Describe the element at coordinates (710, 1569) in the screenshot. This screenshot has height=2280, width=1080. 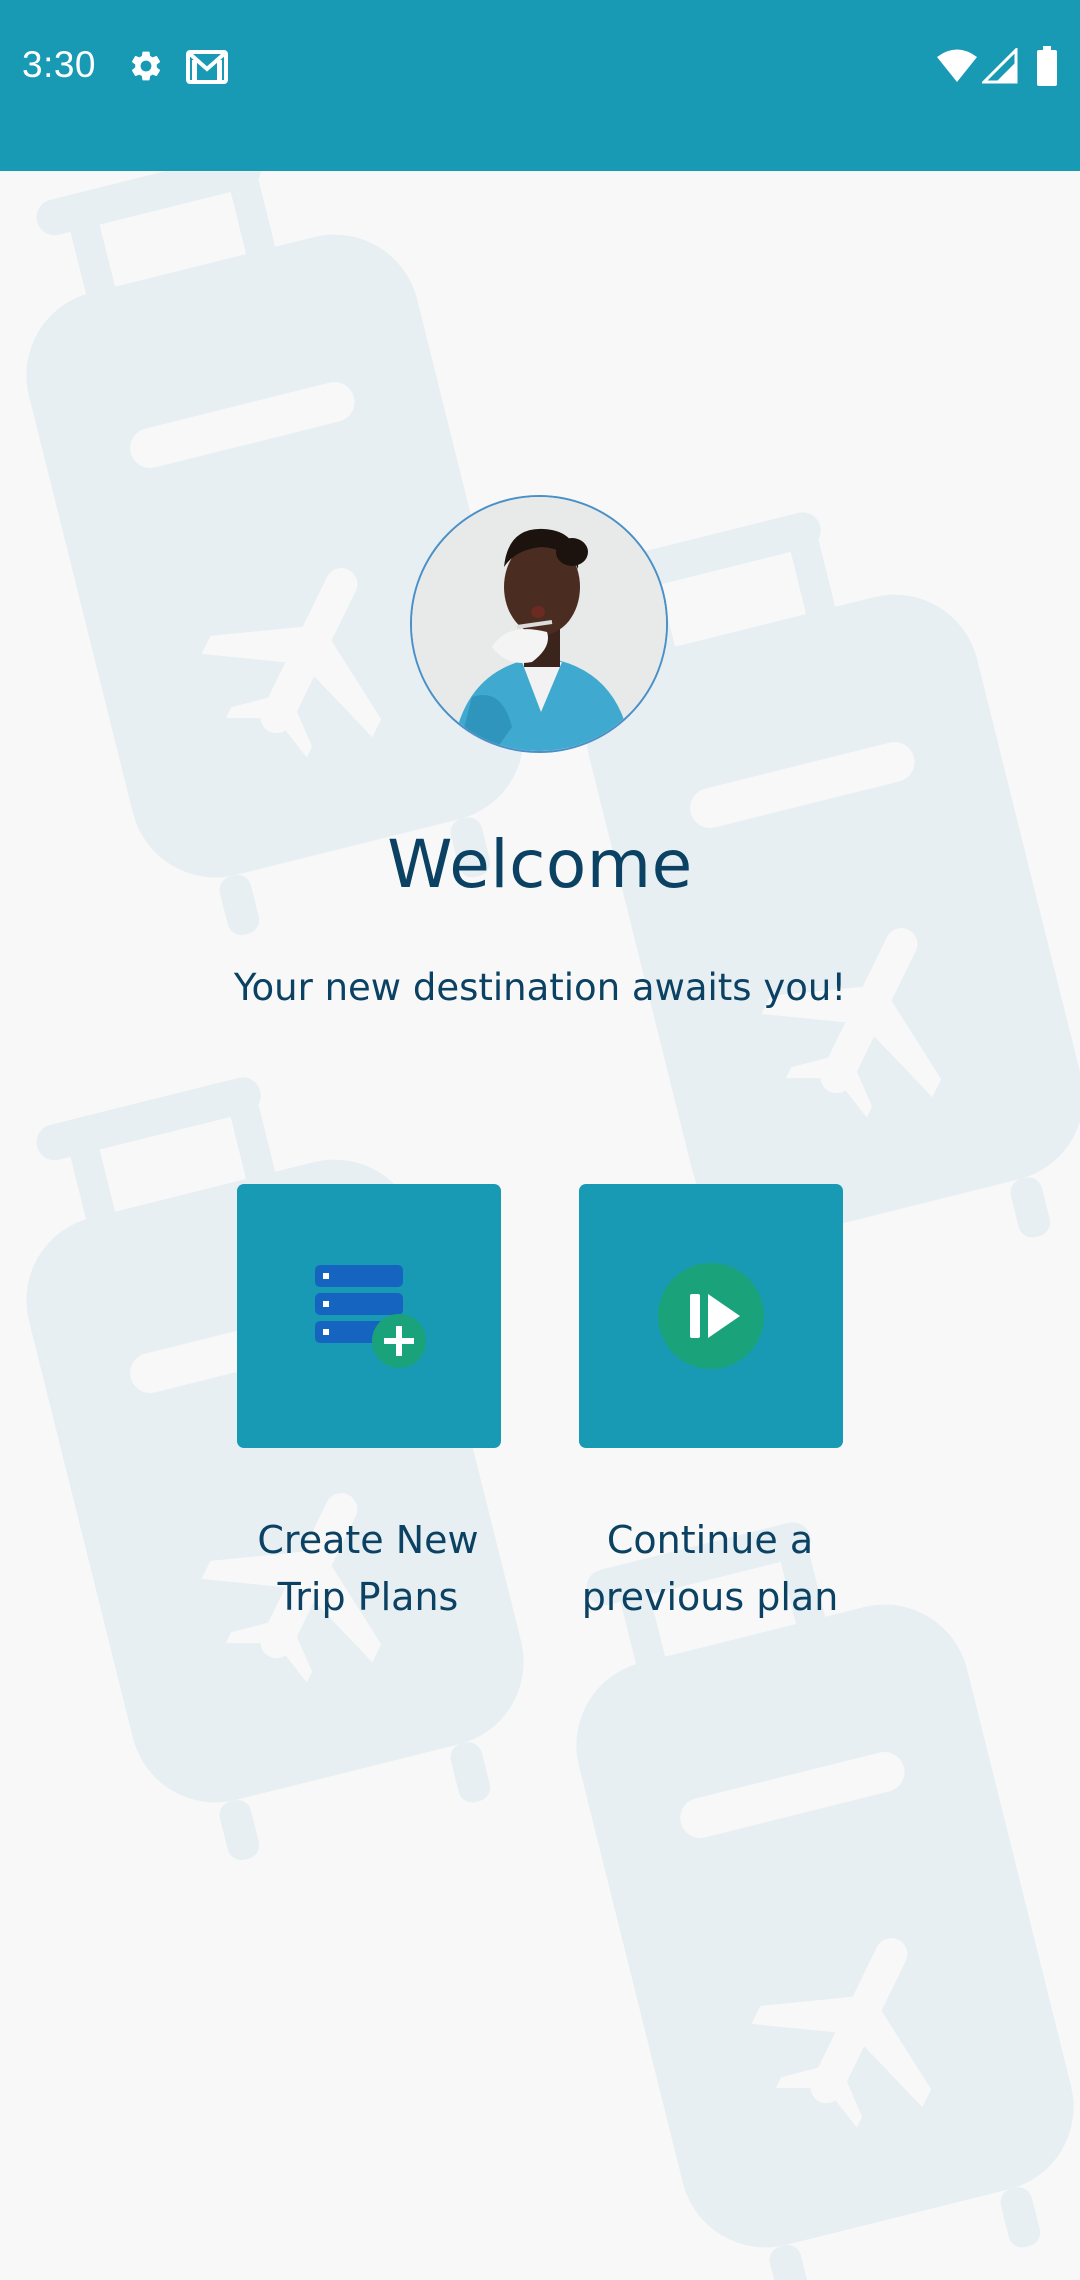
I see `continue-plan-label: Continue a previous plan` at that location.